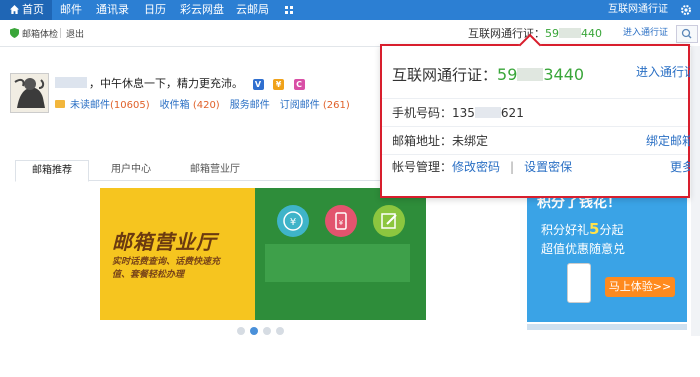 The width and height of the screenshot is (700, 377). Describe the element at coordinates (190, 105) in the screenshot. I see `inbox-link: 收件箱 (420)` at that location.